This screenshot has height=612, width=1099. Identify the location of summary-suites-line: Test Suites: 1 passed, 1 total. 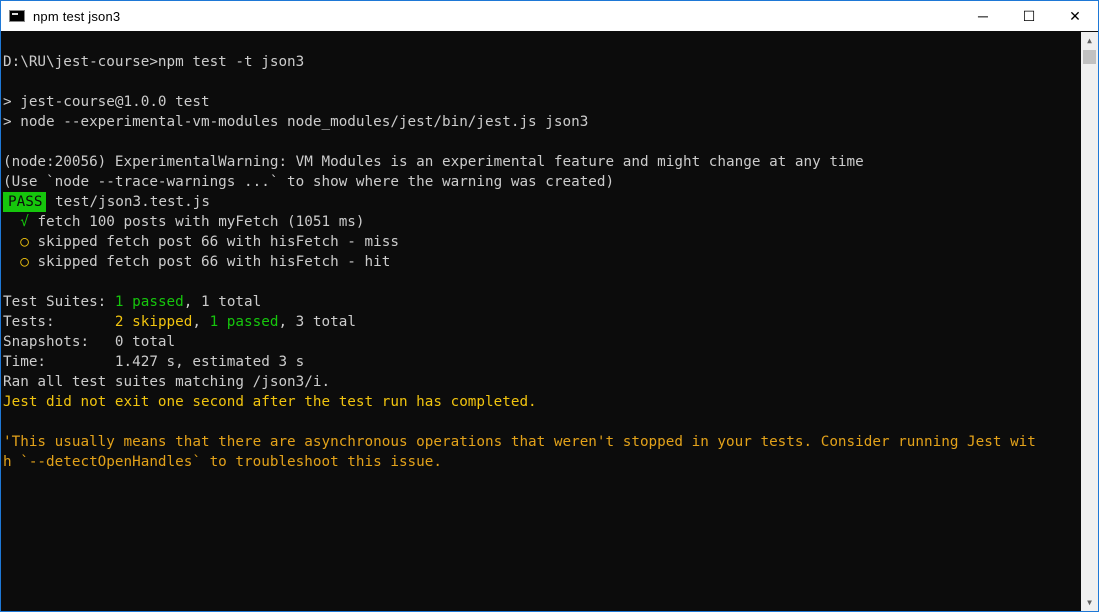
(541, 302).